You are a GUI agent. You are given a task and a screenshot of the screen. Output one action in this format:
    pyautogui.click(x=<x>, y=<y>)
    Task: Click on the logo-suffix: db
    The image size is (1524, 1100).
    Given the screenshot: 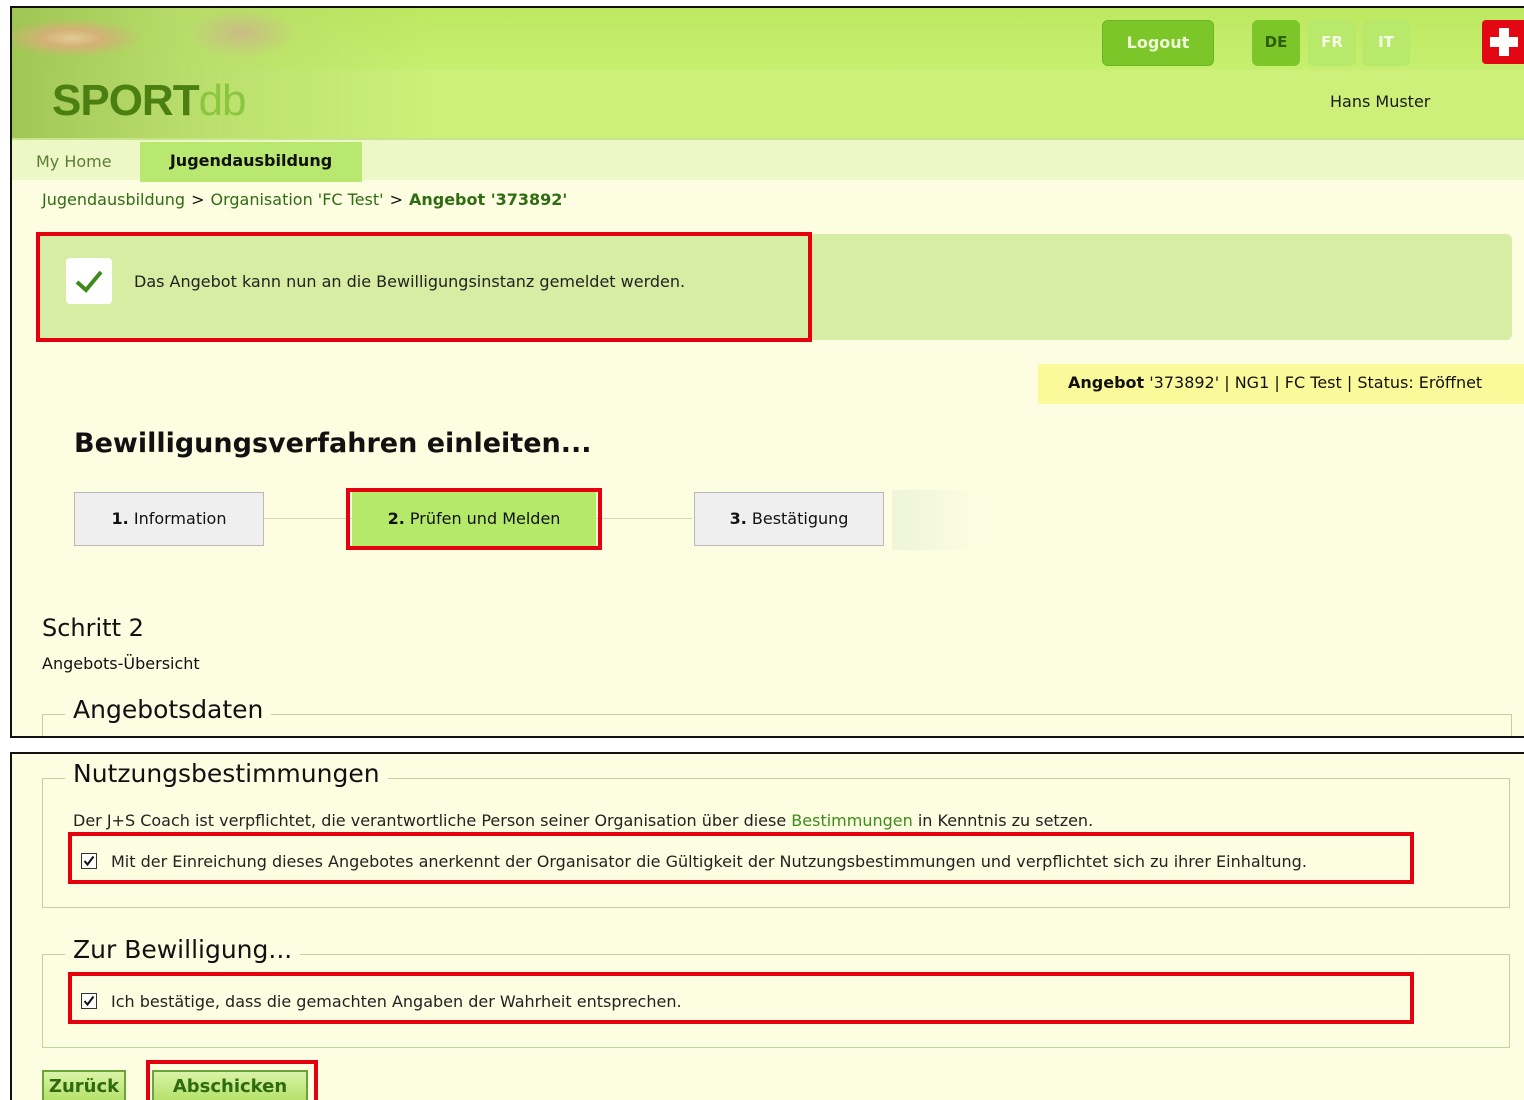 What is the action you would take?
    pyautogui.click(x=222, y=100)
    